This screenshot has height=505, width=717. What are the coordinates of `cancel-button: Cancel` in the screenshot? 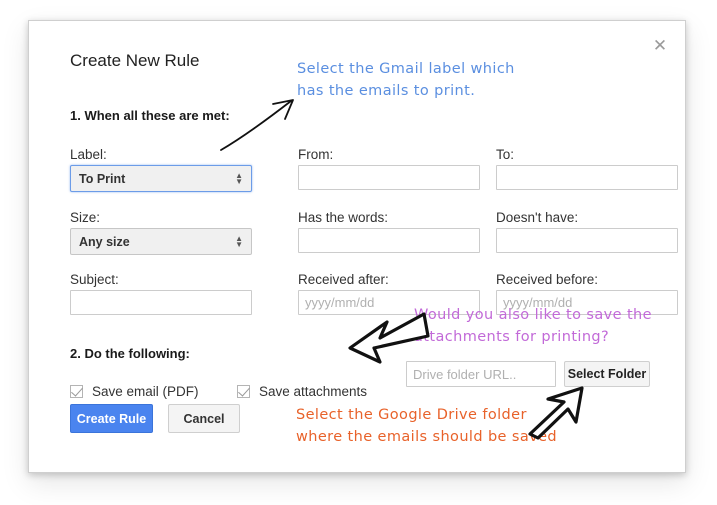 It's located at (204, 418).